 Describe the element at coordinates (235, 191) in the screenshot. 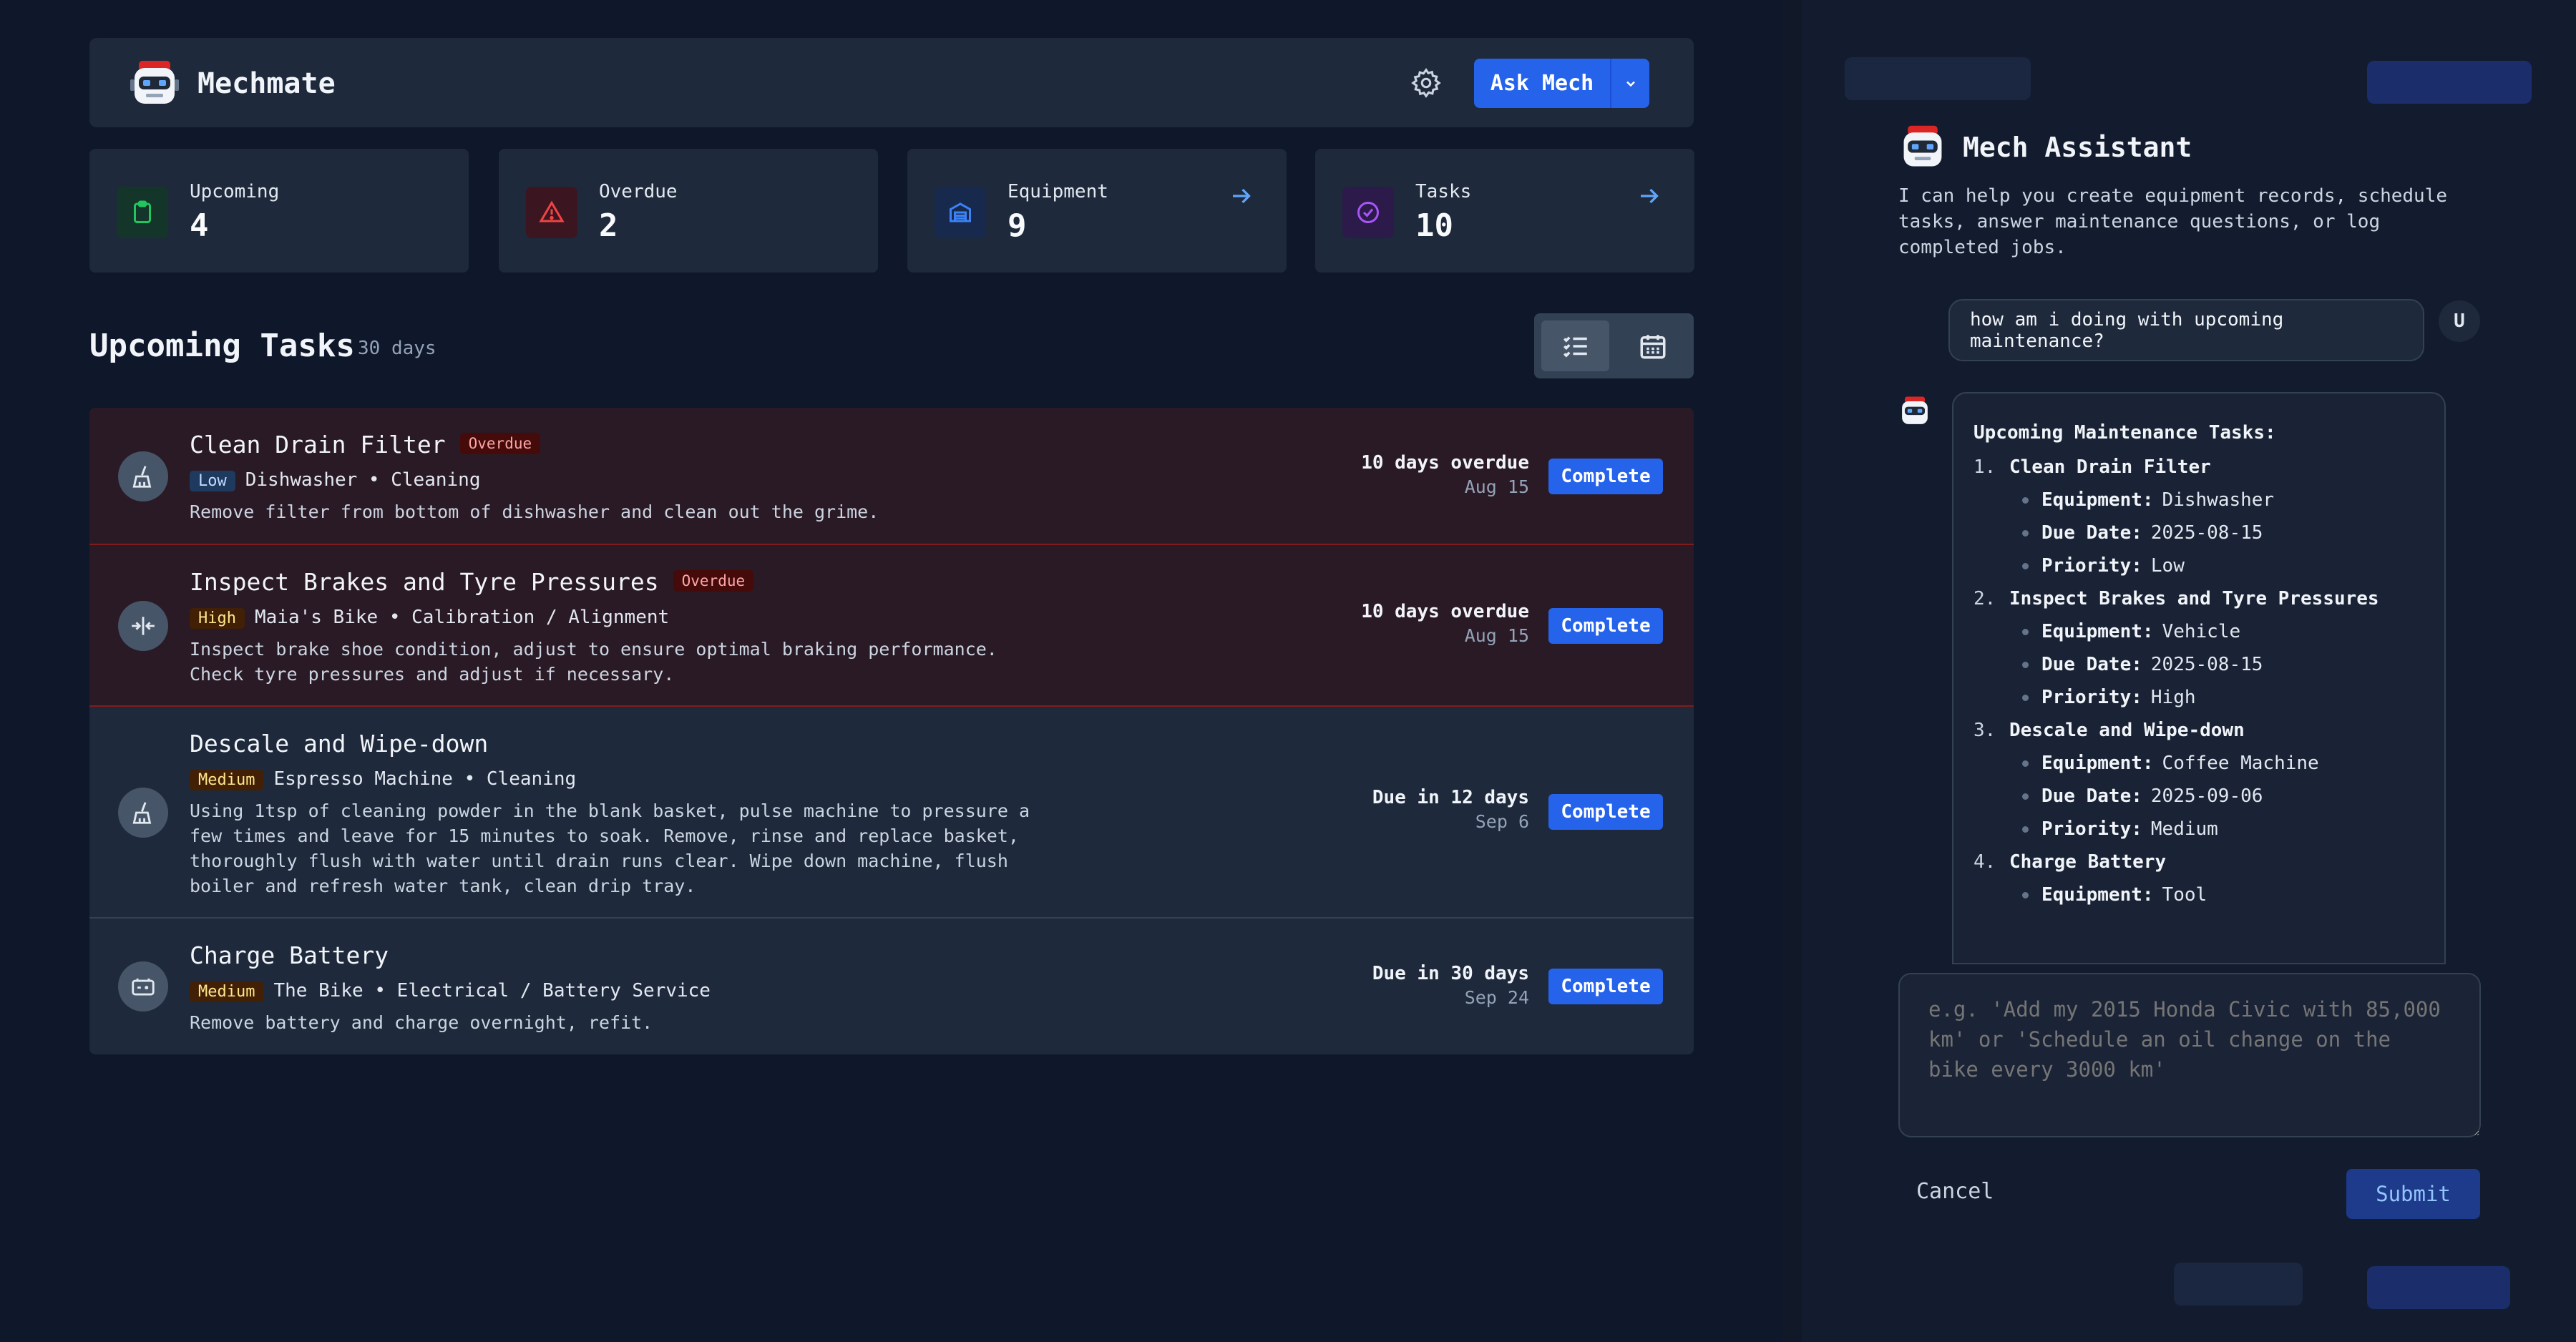

I see `stat-label: Upcoming` at that location.